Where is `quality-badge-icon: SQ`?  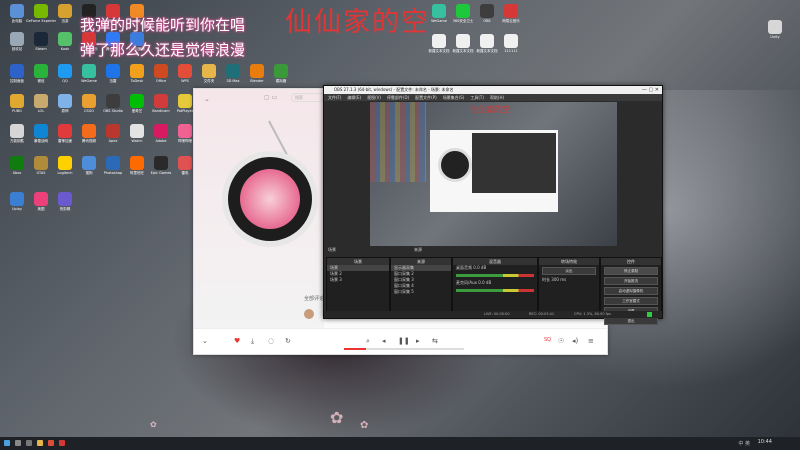
quality-badge-icon: SQ is located at coordinates (547, 340).